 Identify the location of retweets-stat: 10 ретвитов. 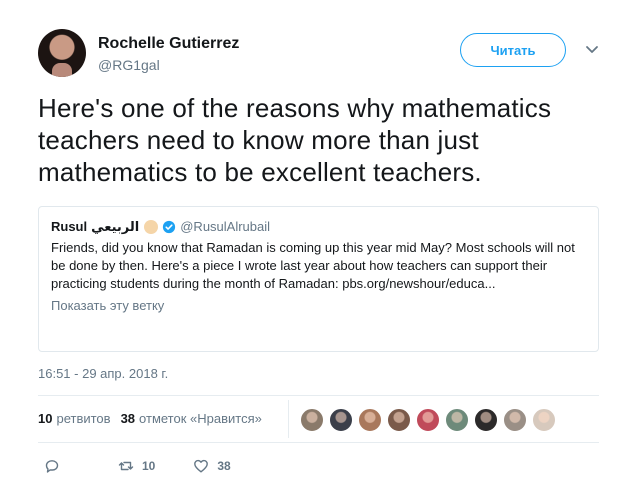
(74, 418).